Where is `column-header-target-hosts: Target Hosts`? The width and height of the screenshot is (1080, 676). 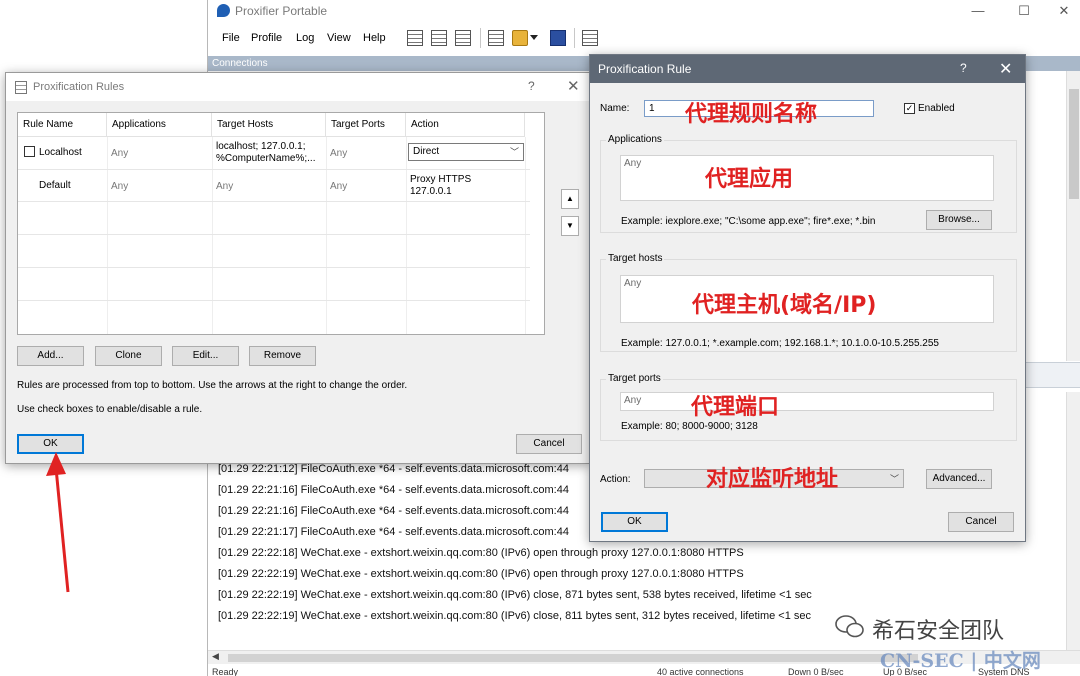
column-header-target-hosts: Target Hosts is located at coordinates (269, 125).